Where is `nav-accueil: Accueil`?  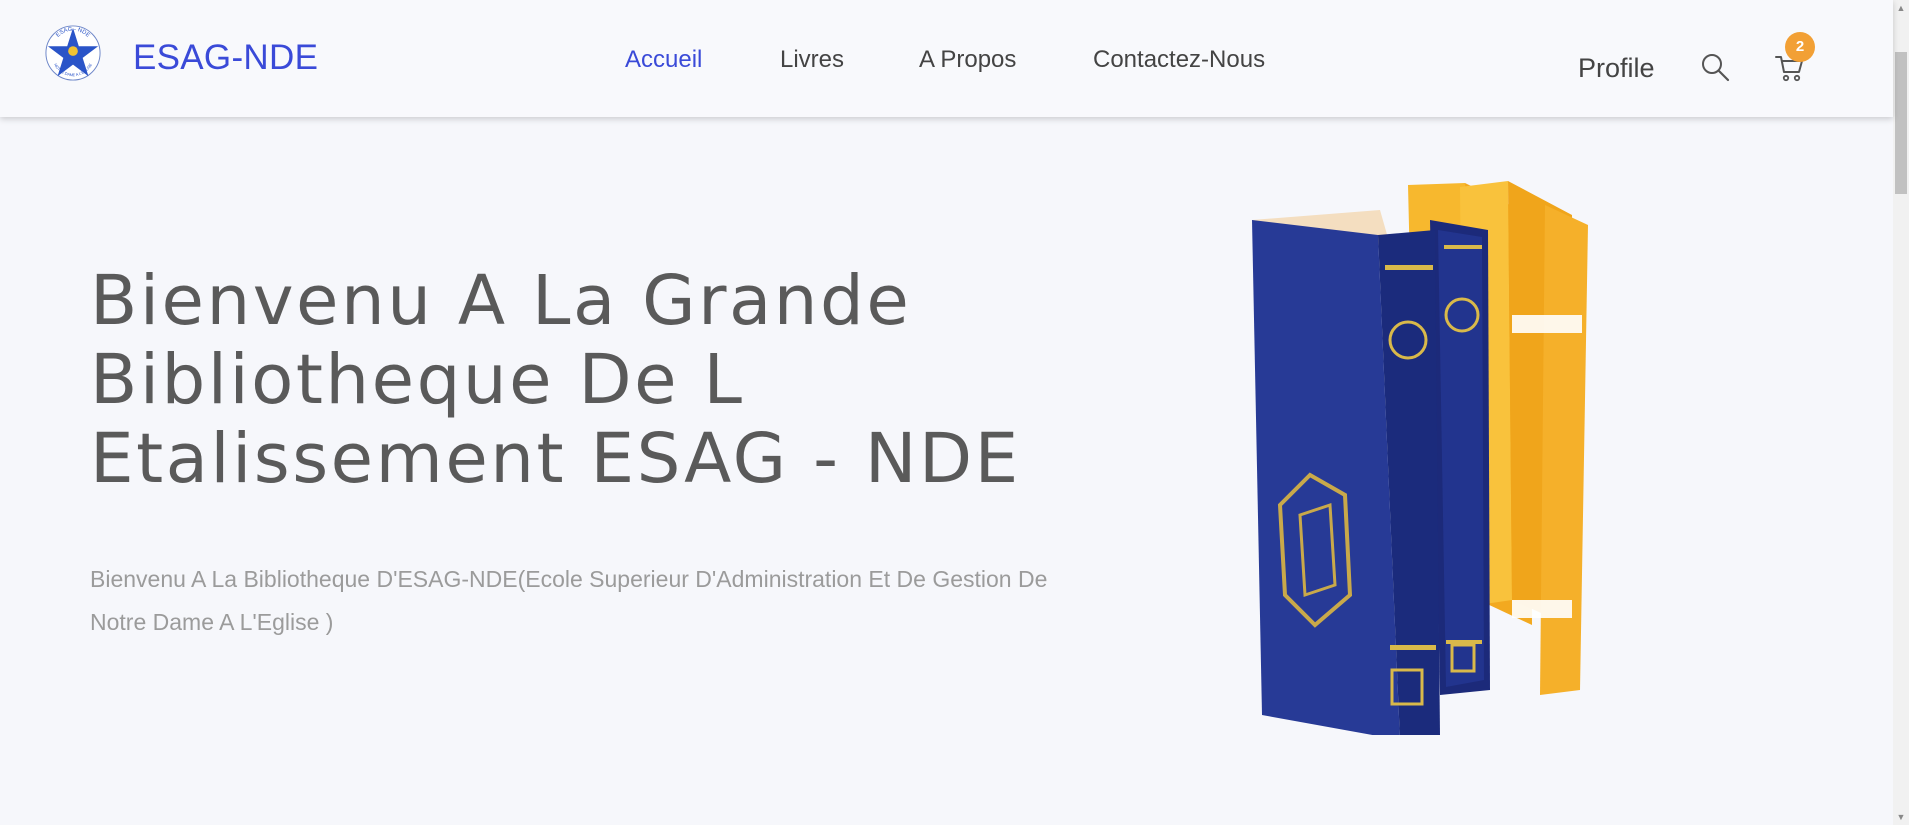
nav-accueil: Accueil is located at coordinates (663, 60).